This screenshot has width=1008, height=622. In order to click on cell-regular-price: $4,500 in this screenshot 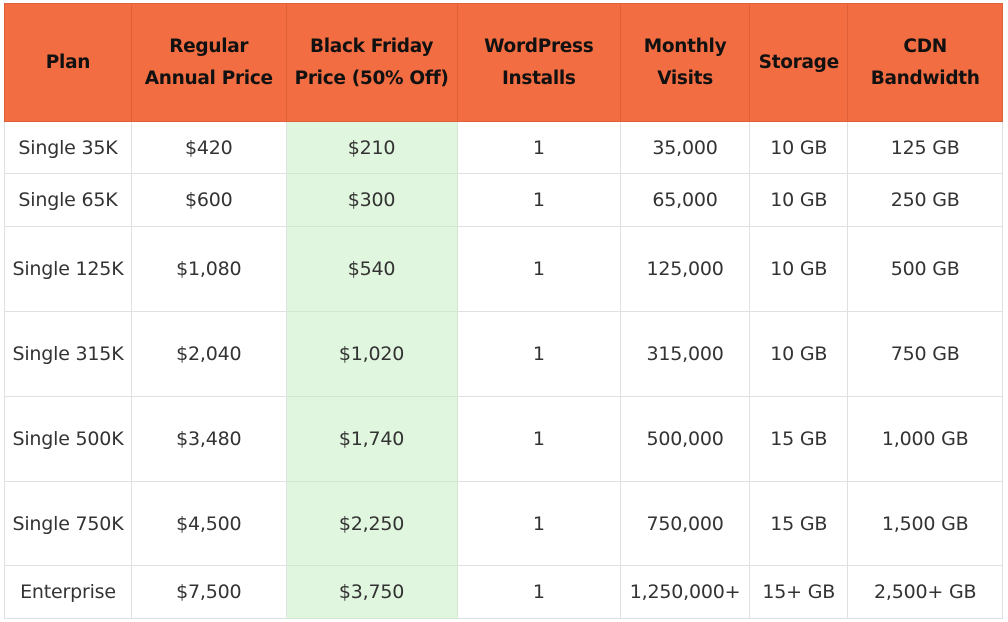, I will do `click(208, 523)`.